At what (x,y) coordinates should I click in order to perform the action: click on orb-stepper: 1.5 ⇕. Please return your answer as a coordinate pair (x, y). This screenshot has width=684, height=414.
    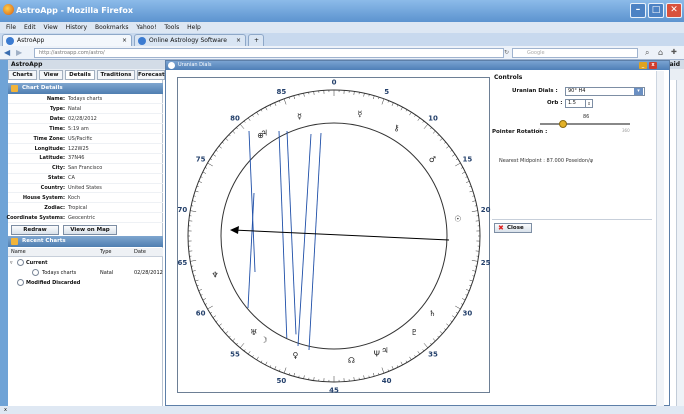
    Looking at the image, I should click on (579, 103).